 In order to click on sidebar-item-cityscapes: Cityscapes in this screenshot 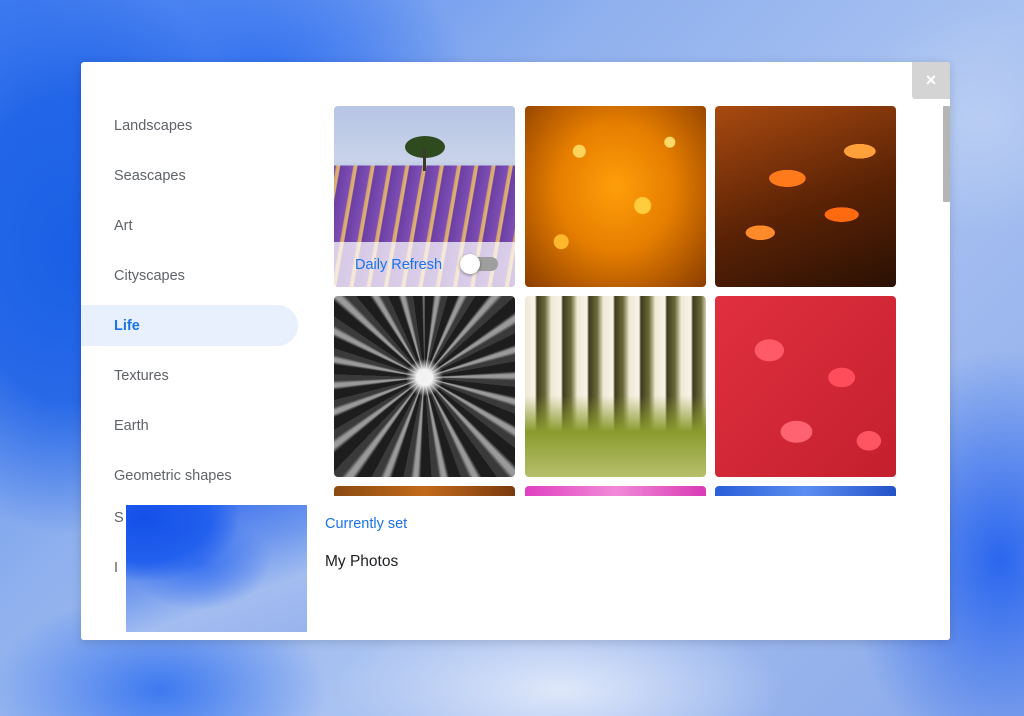, I will do `click(189, 275)`.